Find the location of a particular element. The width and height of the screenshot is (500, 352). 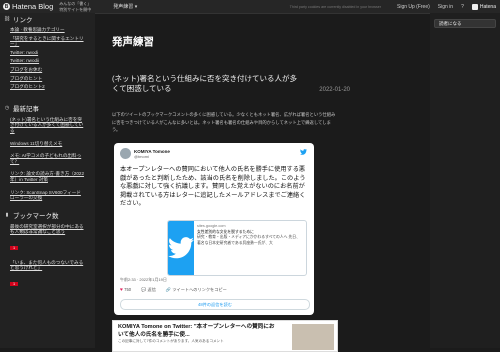

embed-thumbnail is located at coordinates (313, 337).